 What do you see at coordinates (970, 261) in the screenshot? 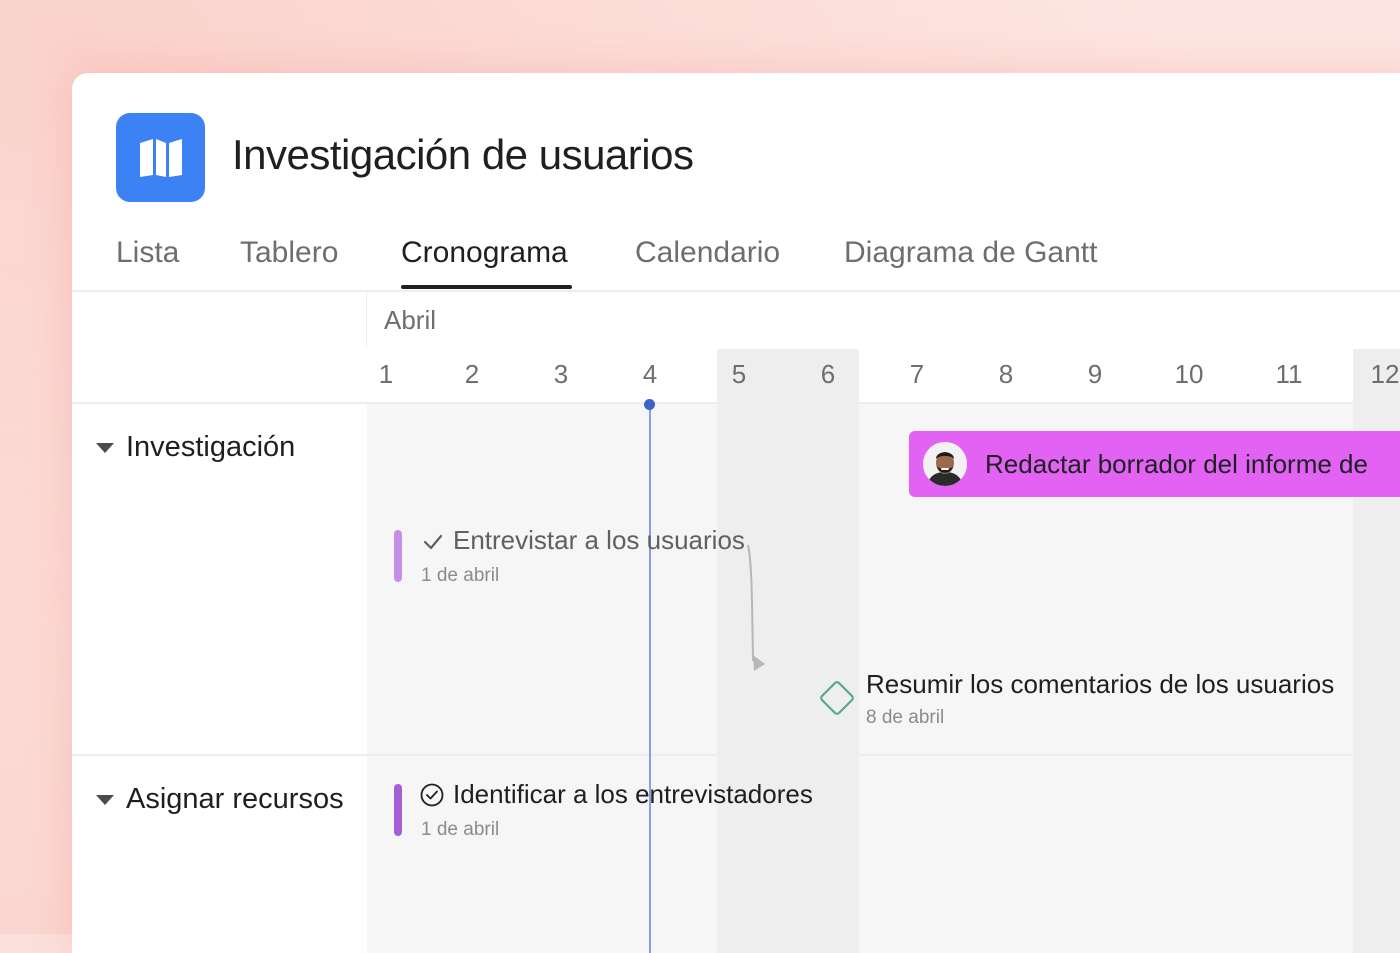
I see `tab-diagrama-gantt: Diagrama de Gantt` at bounding box center [970, 261].